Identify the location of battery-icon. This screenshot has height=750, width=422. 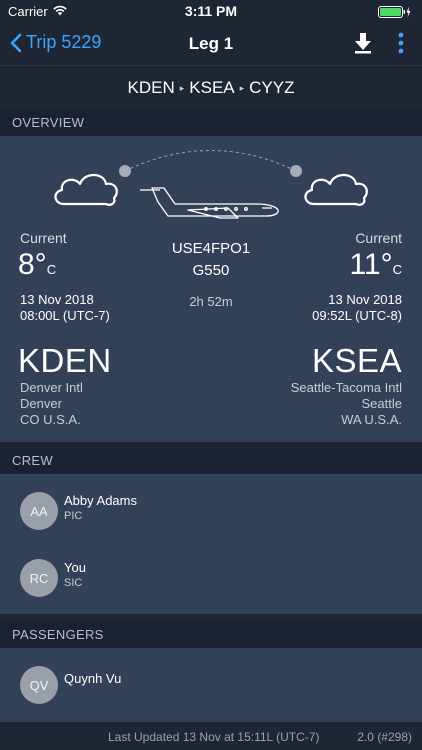
(395, 14).